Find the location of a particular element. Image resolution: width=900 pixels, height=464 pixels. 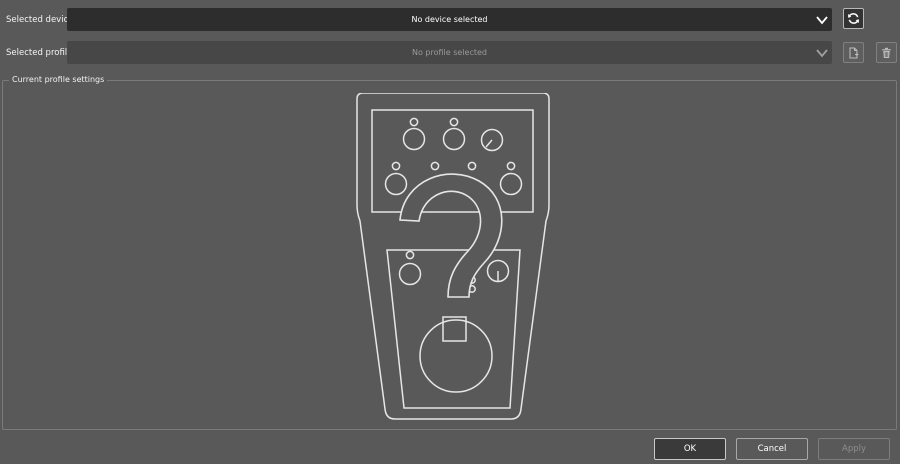

cancel-button: Cancel is located at coordinates (772, 449).